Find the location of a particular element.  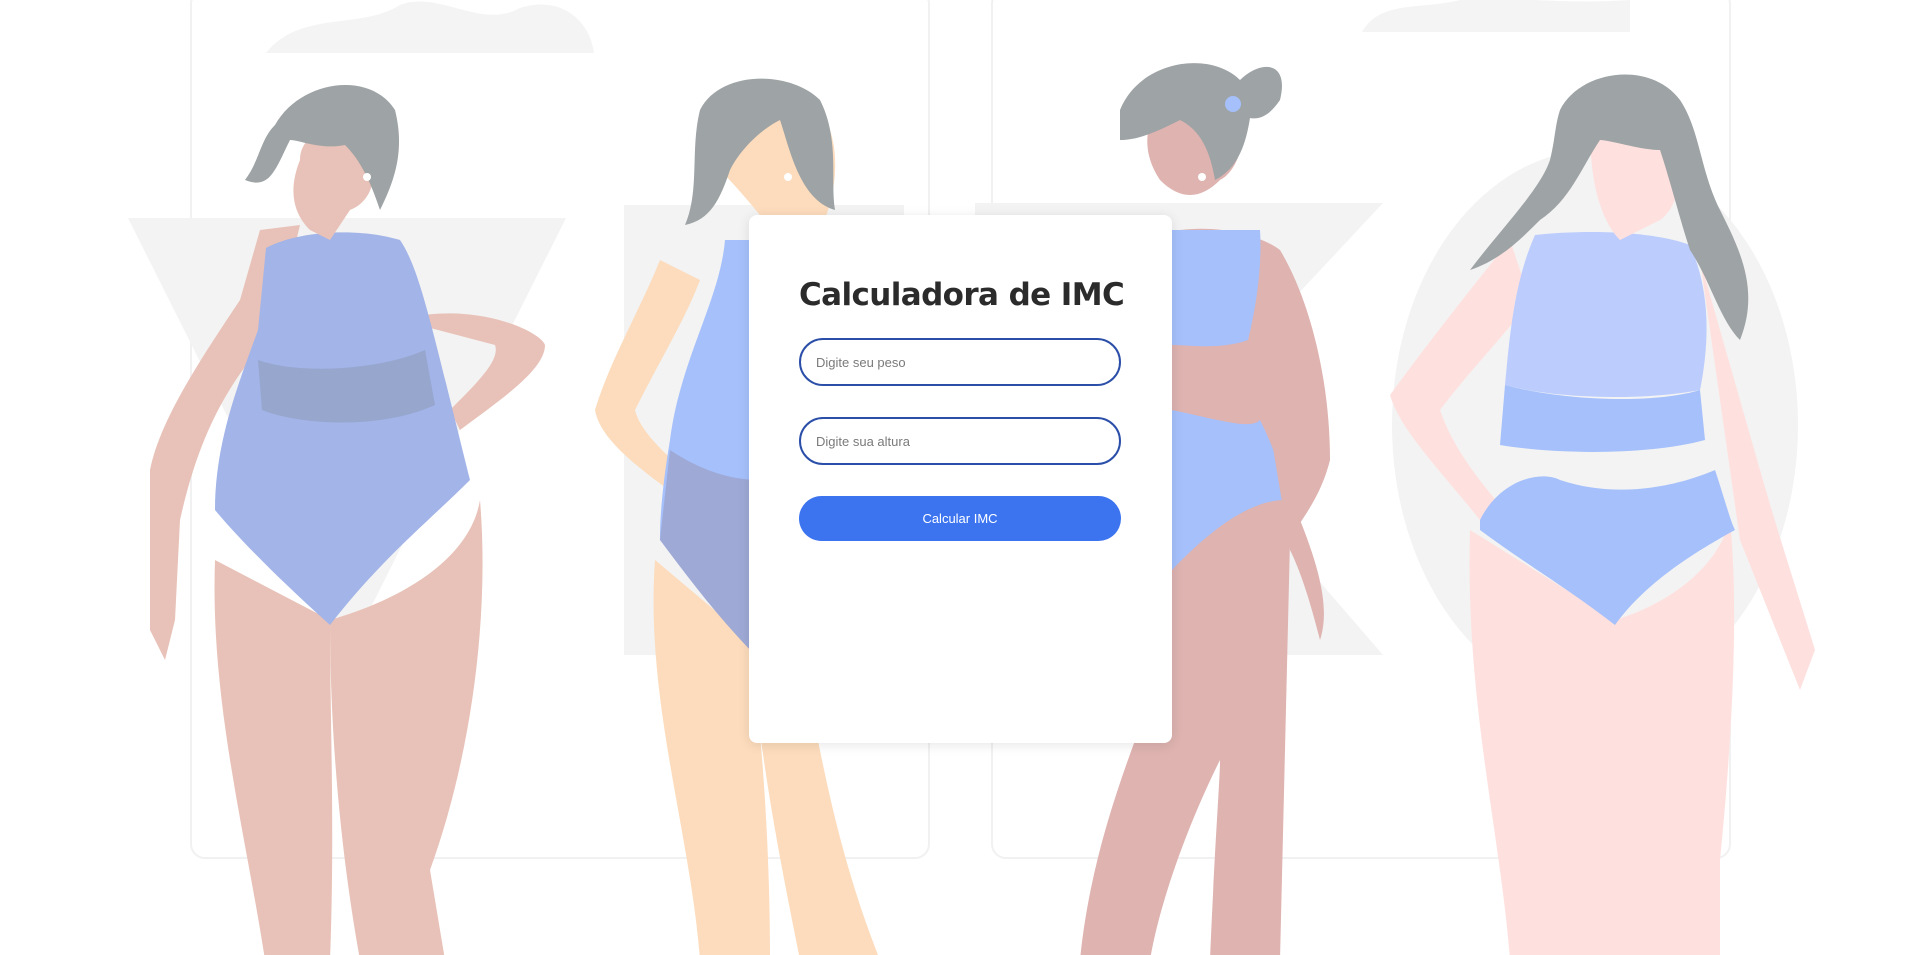

height-input is located at coordinates (960, 441).